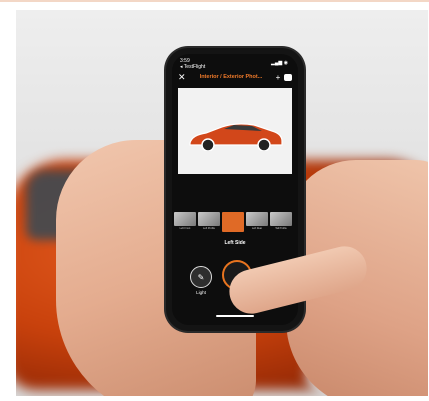 The image size is (429, 401). What do you see at coordinates (281, 221) in the screenshot?
I see `thumbnail-tail-profile: Tail Profile` at bounding box center [281, 221].